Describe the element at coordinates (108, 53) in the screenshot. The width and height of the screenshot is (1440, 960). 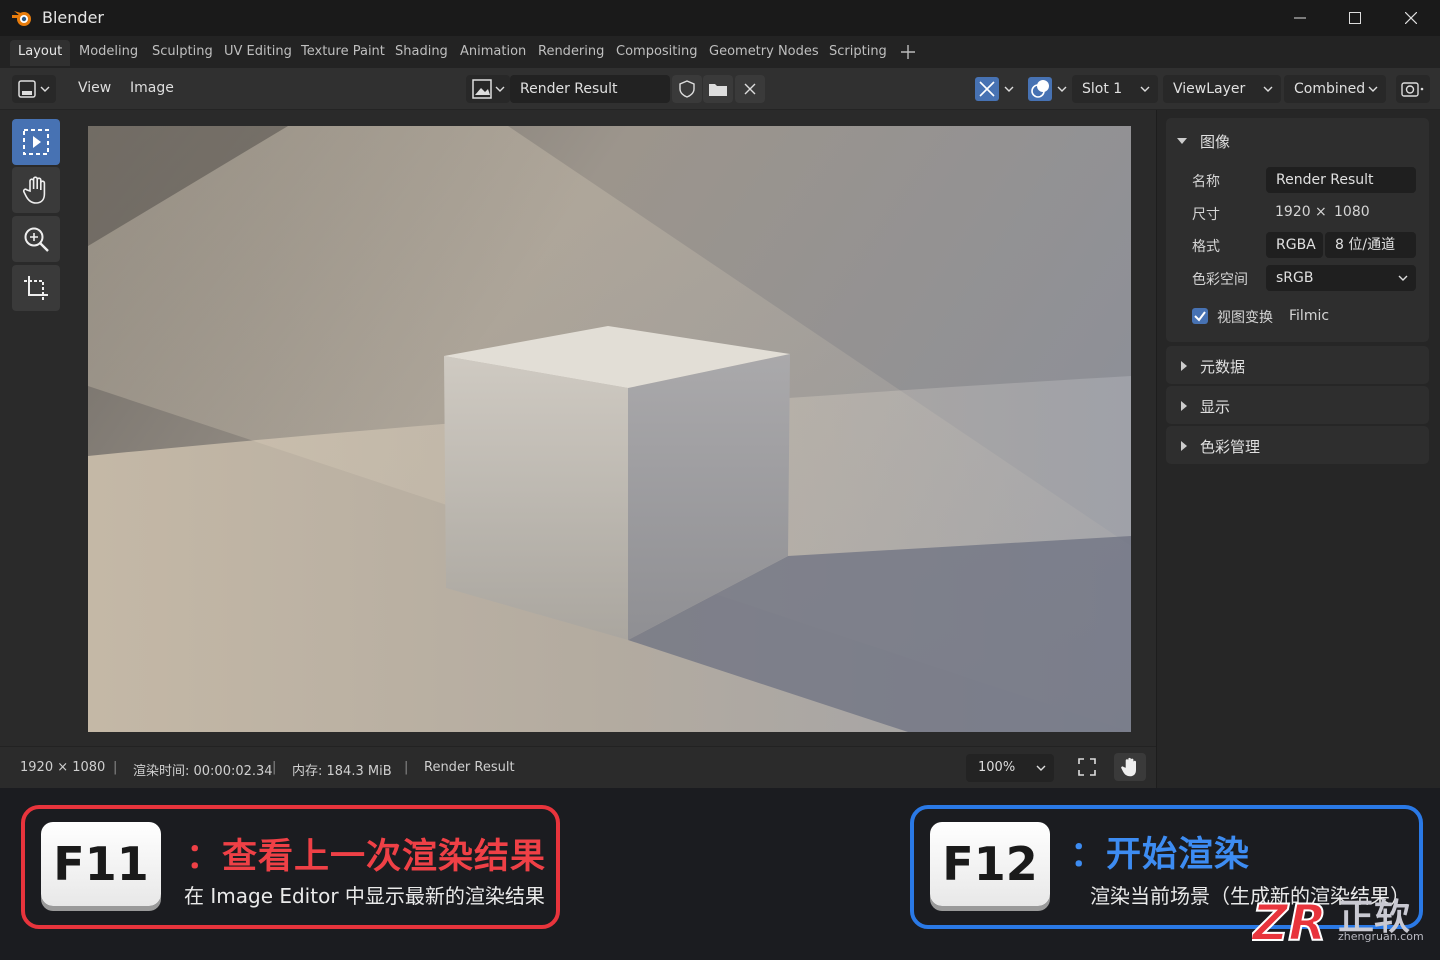
I see `tab-modeling: Modeling` at that location.